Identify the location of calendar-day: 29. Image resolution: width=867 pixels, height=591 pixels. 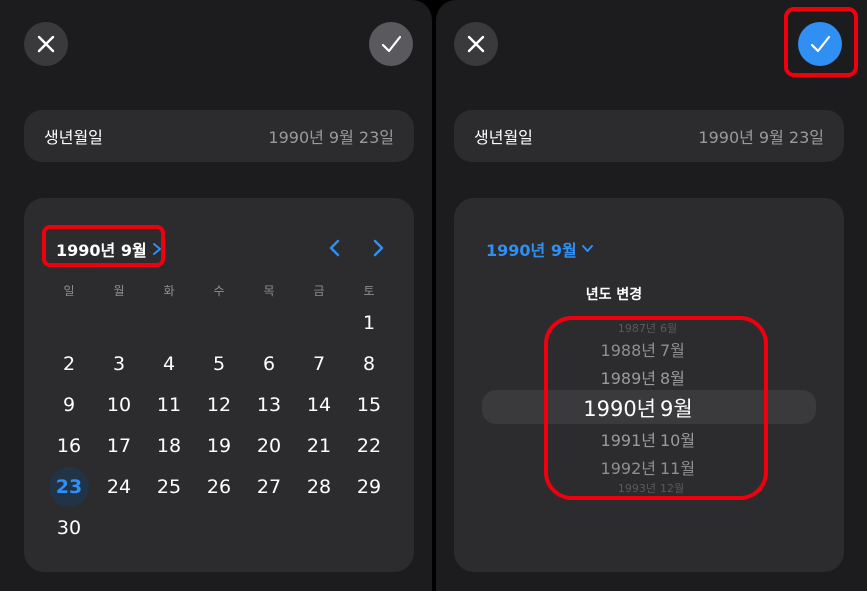
(369, 486).